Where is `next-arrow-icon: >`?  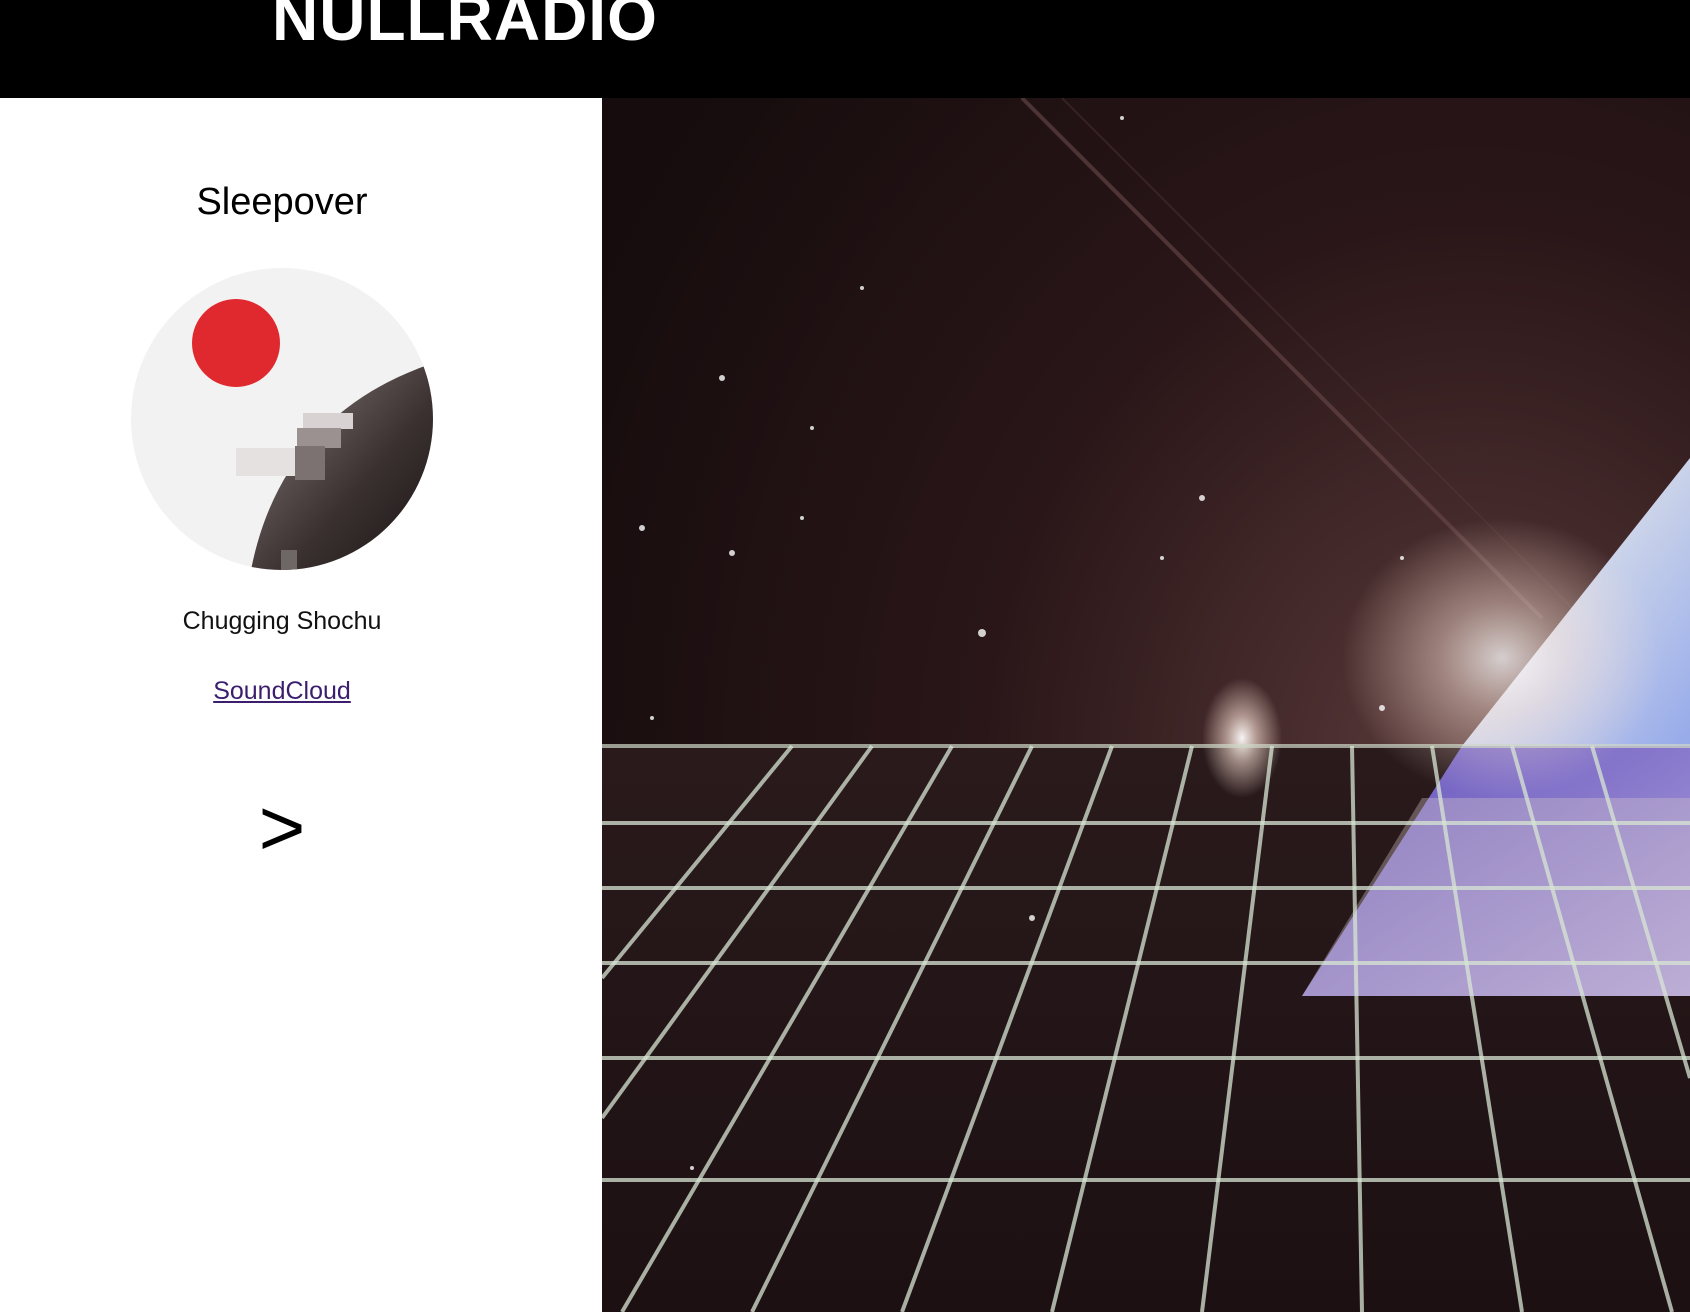 next-arrow-icon: > is located at coordinates (282, 827).